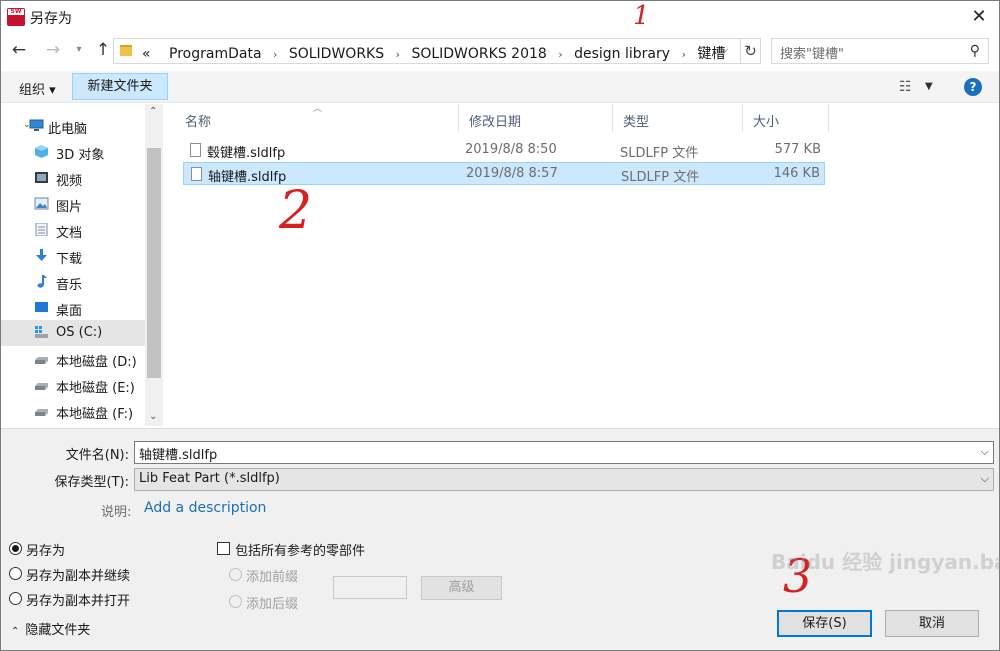 The image size is (1000, 651). I want to click on breadcrumb-item: SOLIDWORKS 2018, so click(478, 54).